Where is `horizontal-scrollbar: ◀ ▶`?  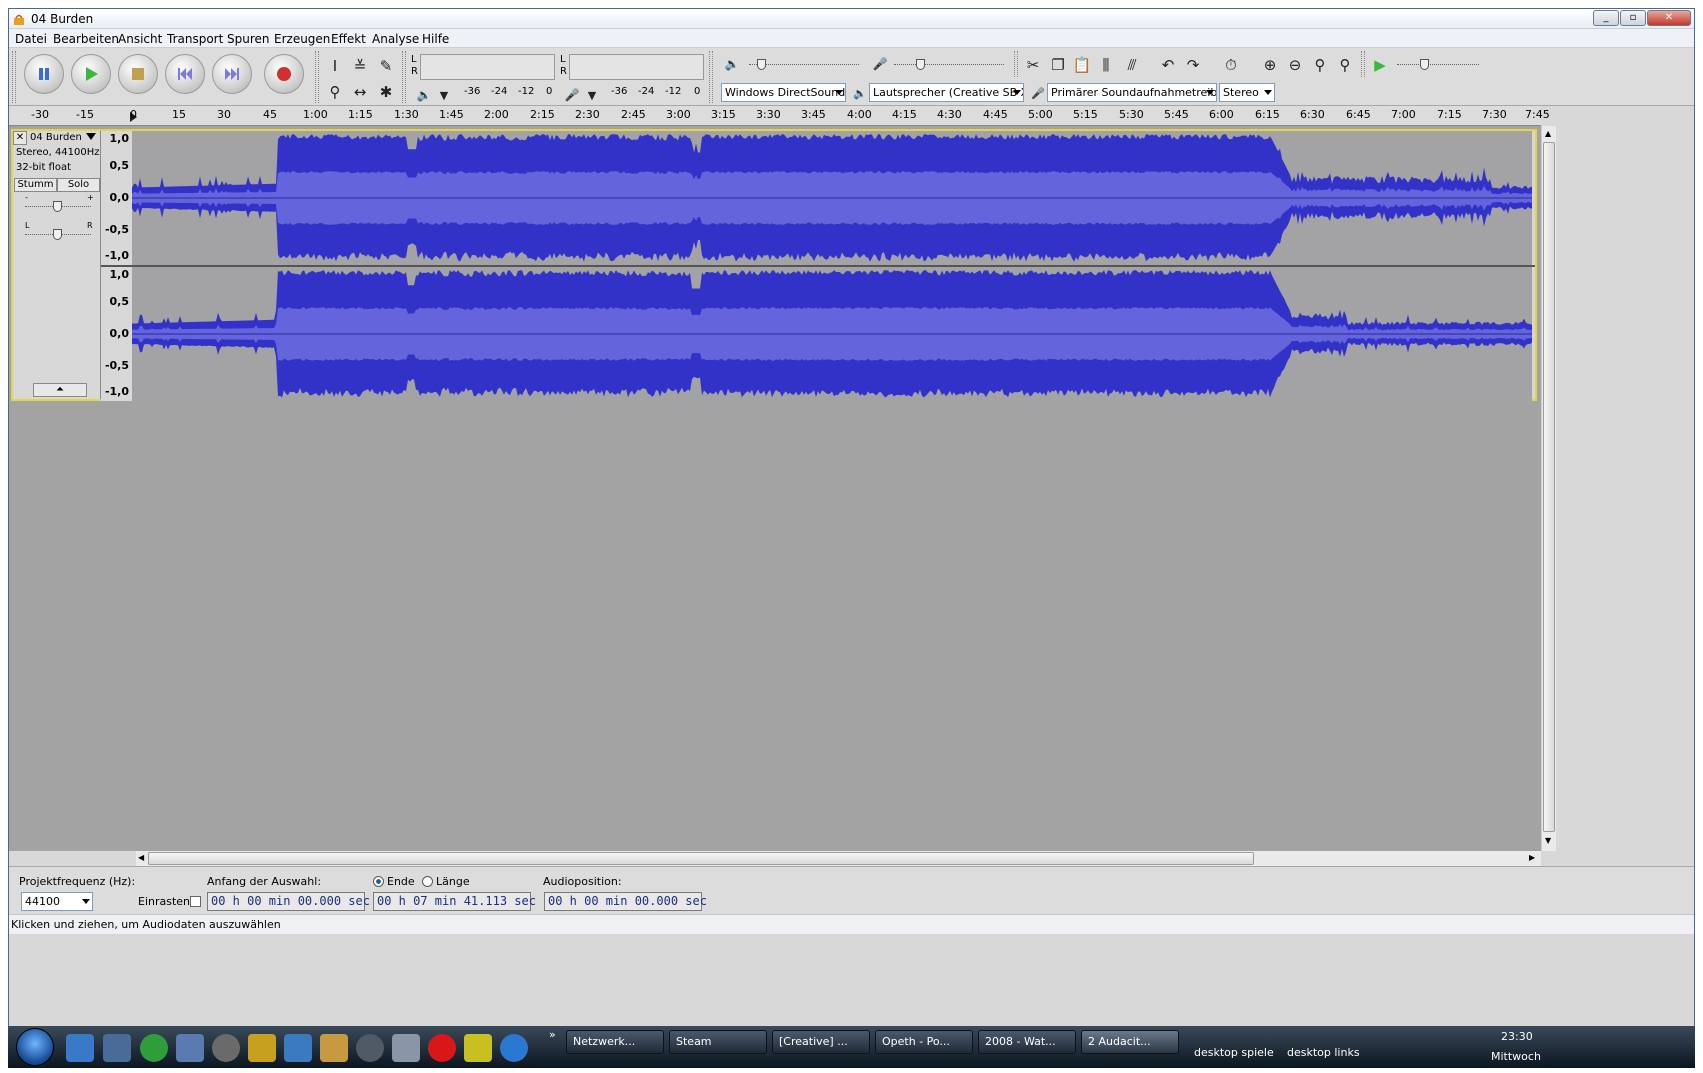
horizontal-scrollbar: ◀ ▶ is located at coordinates (838, 858).